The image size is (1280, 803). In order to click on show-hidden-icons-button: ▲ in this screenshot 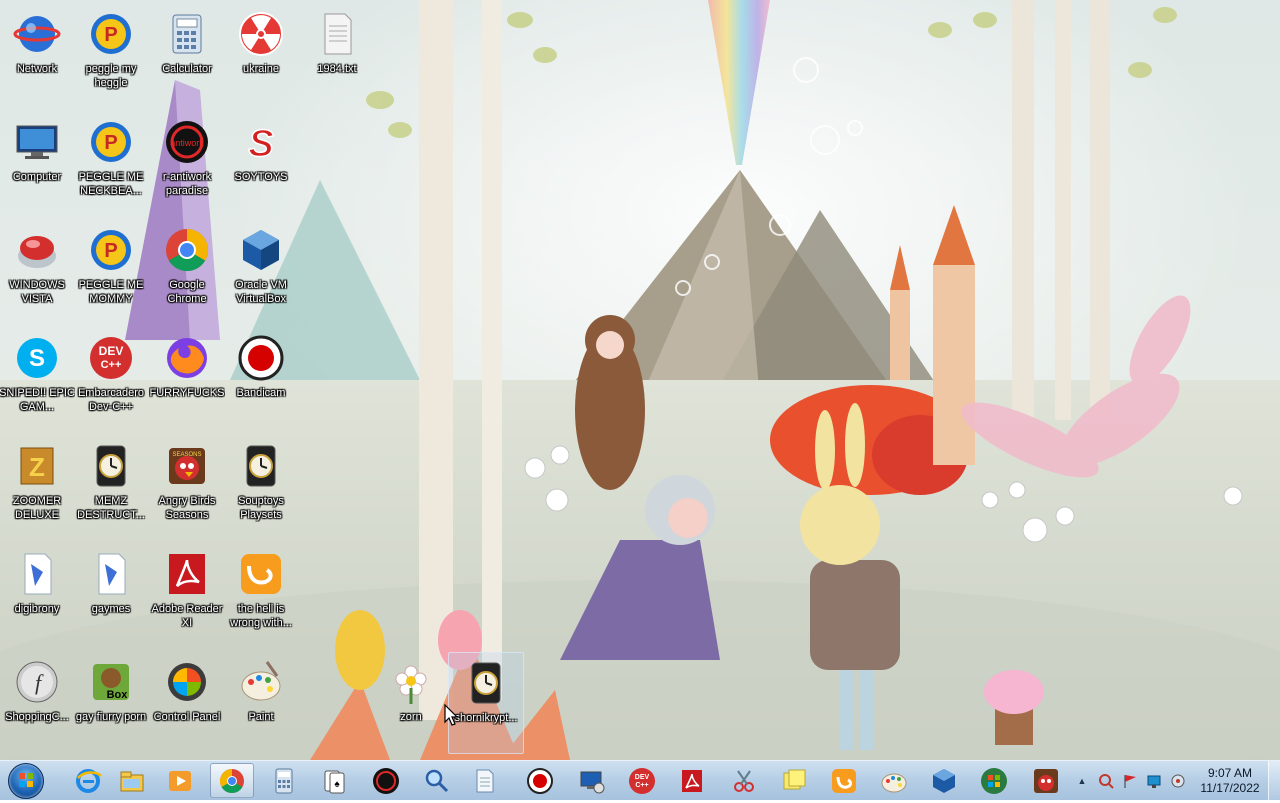, I will do `click(1082, 781)`.